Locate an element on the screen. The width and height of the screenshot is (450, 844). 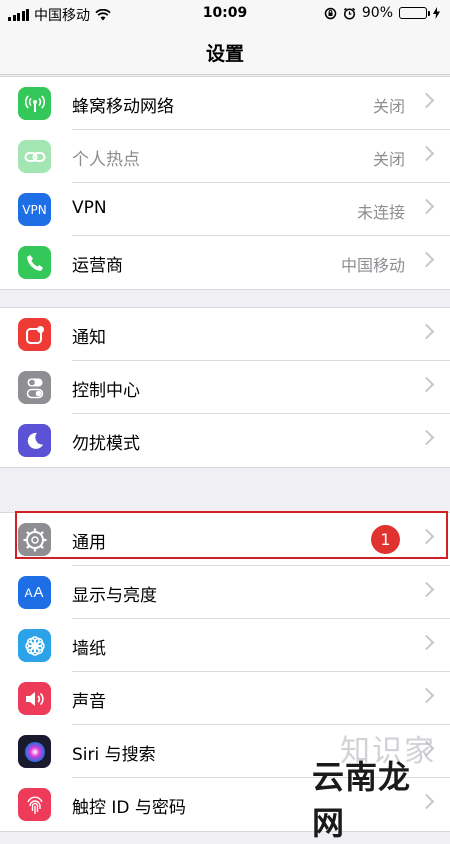
navigation-bar: 设置 is located at coordinates (225, 51).